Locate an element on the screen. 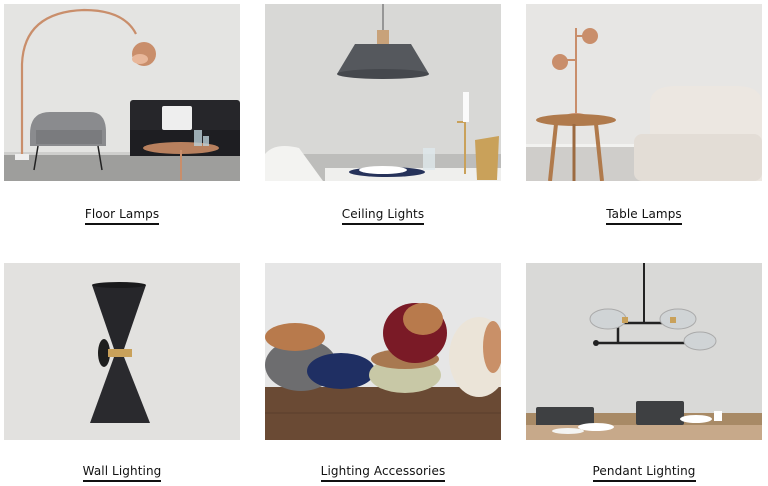  category-link-floor-lamps: Floor Lamps is located at coordinates (122, 216).